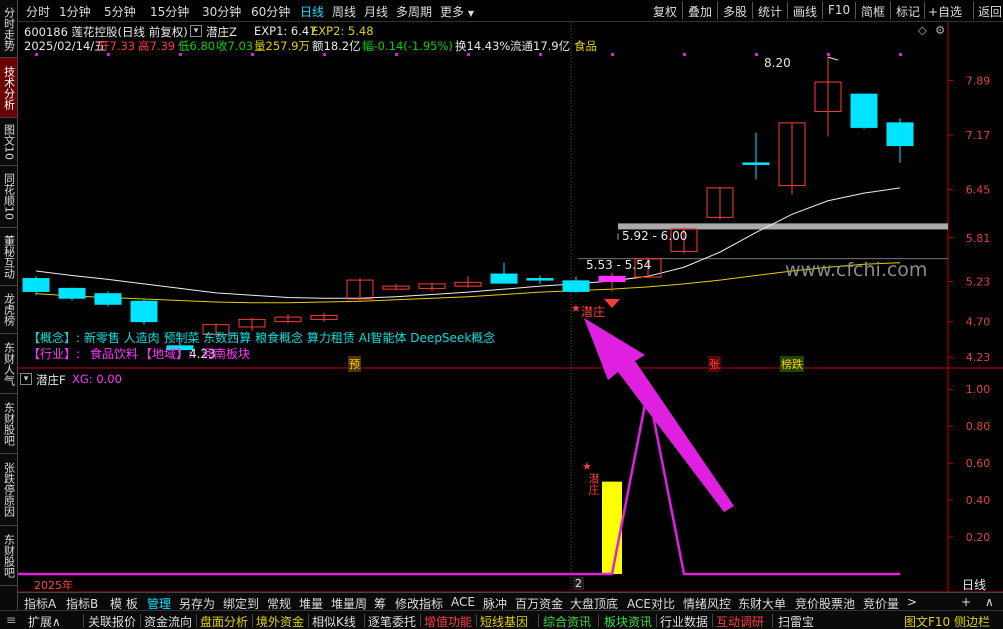  Describe the element at coordinates (796, 621) in the screenshot. I see `tab-minesweeper: 扫雷宝` at that location.